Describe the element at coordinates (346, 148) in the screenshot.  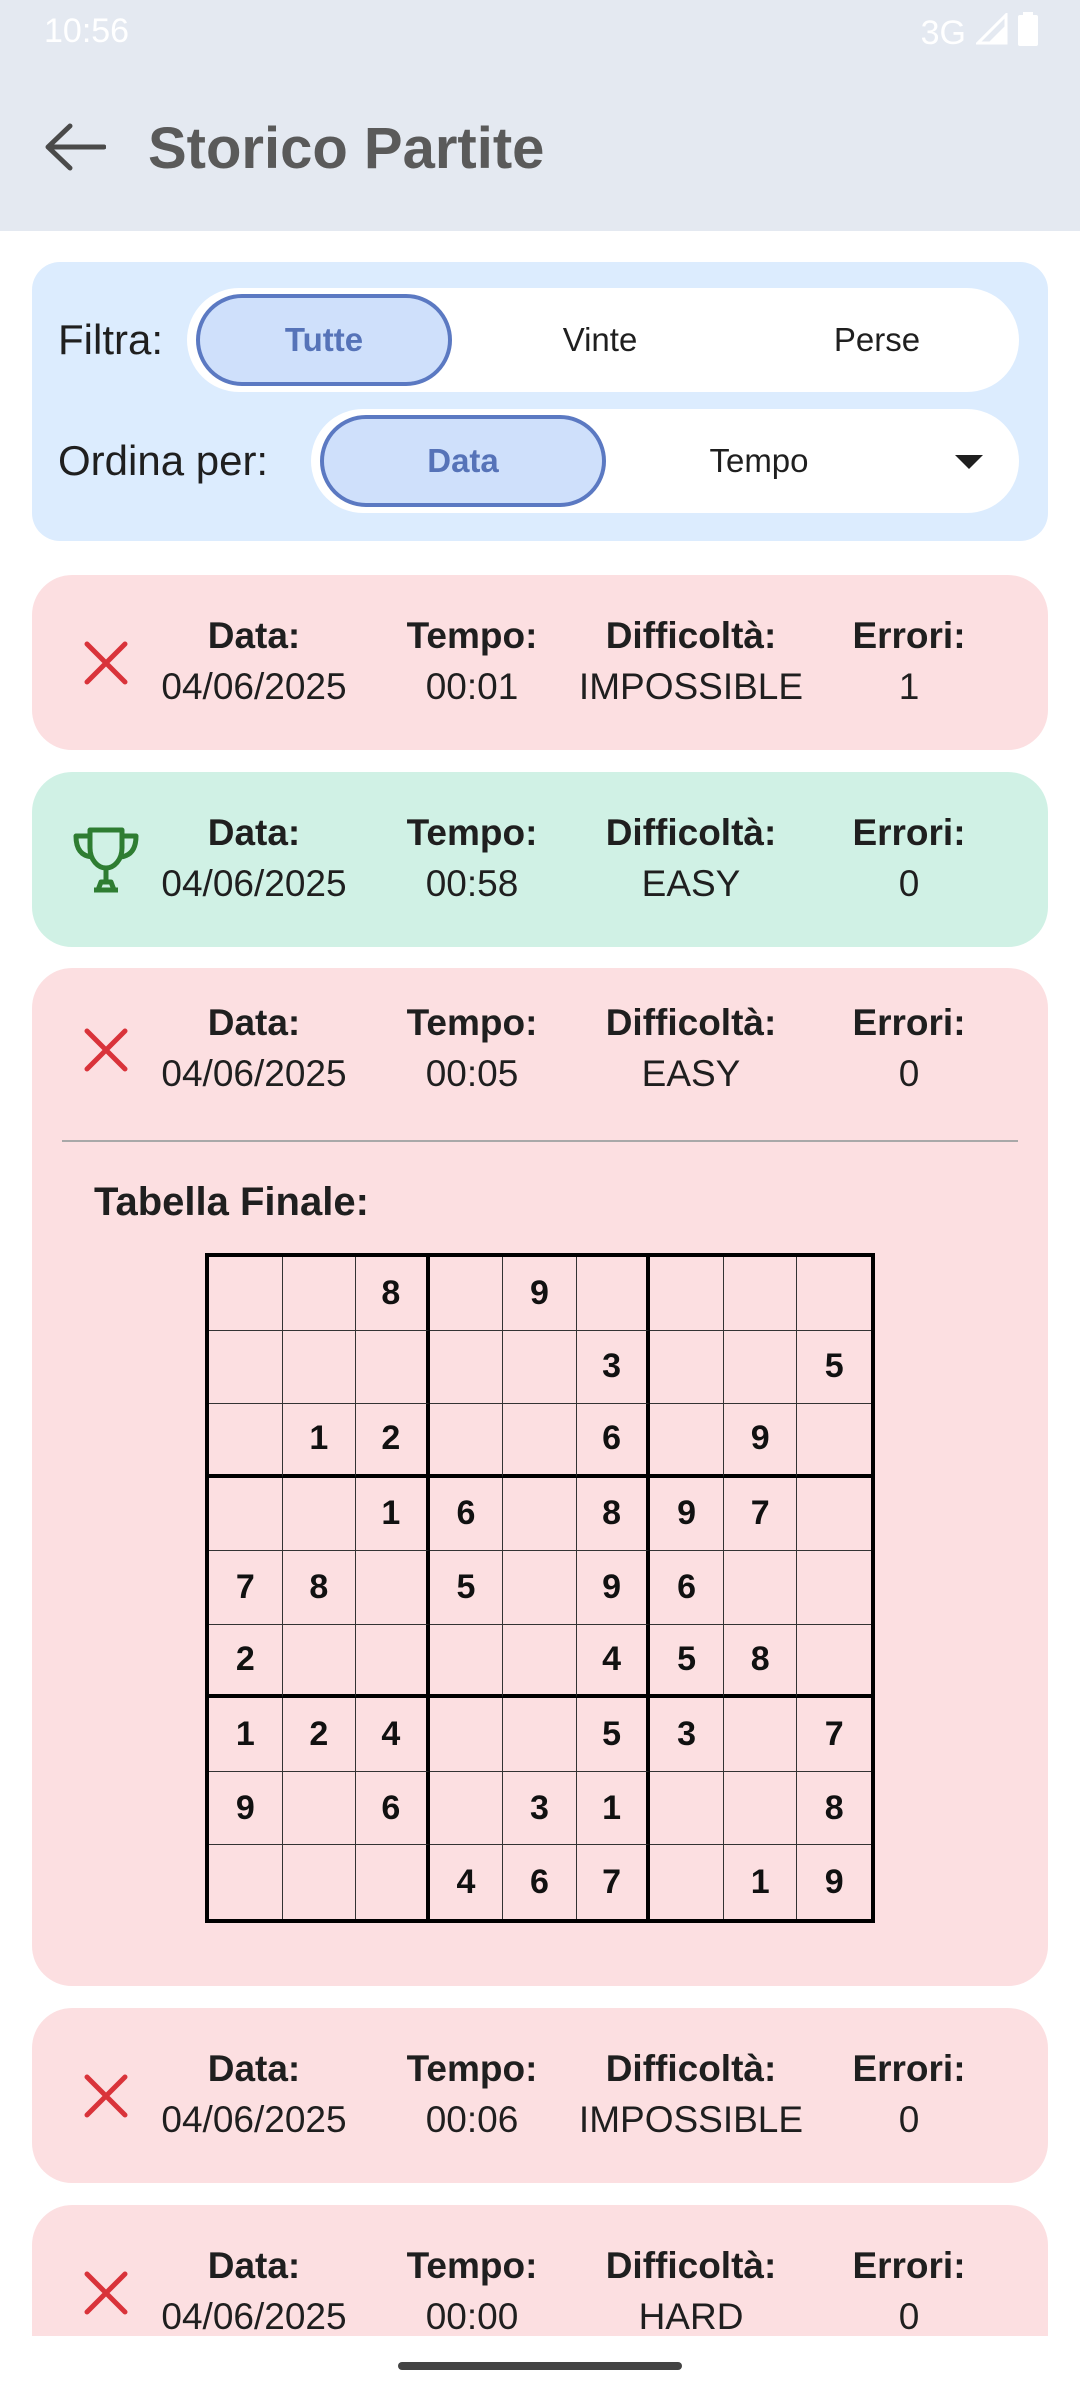
I see `page-title: Storico Partite` at that location.